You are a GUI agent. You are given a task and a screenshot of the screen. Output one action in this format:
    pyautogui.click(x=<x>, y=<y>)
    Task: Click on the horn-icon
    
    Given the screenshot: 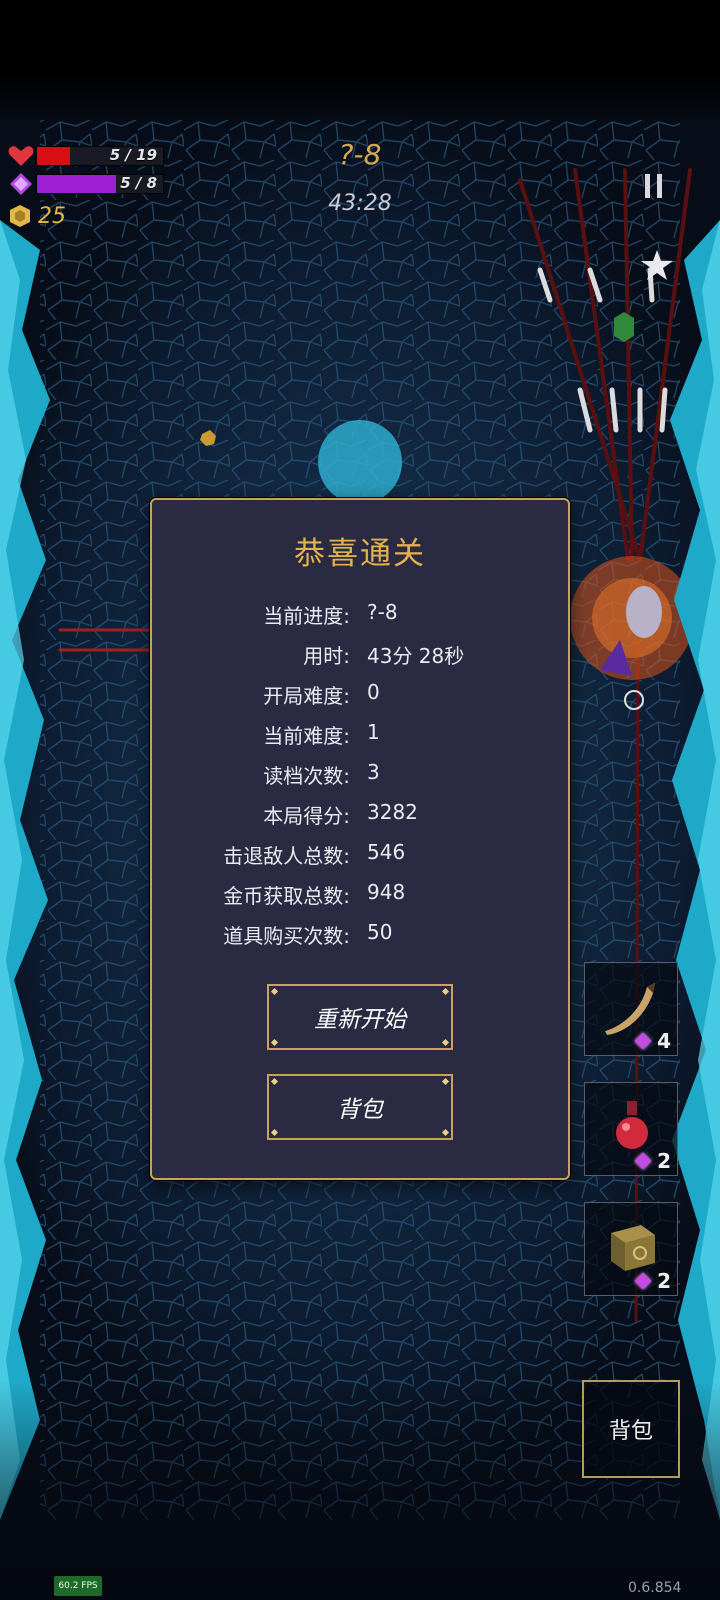 What is the action you would take?
    pyautogui.click(x=630, y=1009)
    